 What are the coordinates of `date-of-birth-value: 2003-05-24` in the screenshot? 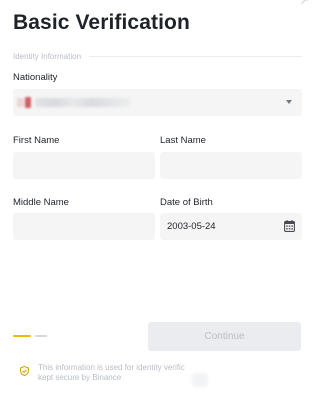 It's located at (191, 226).